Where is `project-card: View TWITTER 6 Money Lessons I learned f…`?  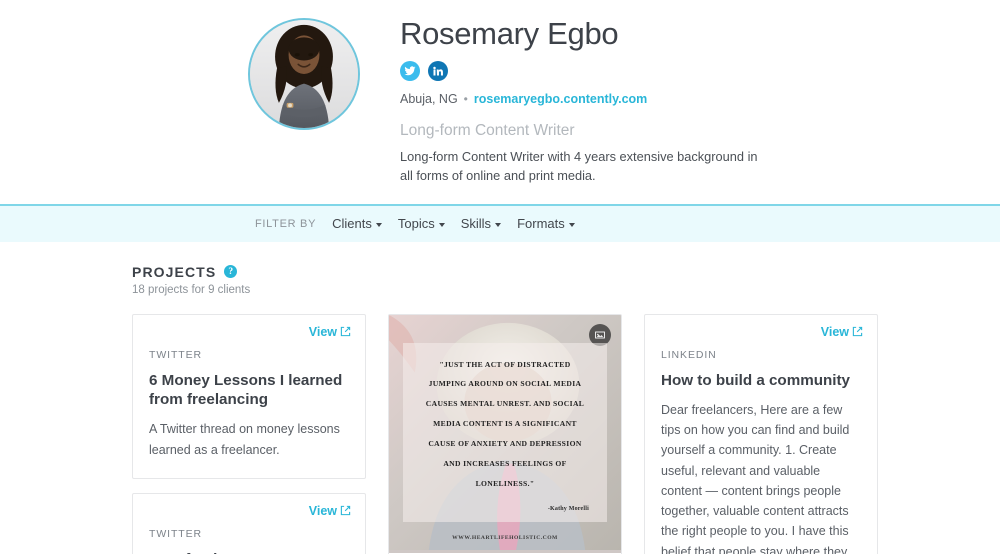
project-card: View TWITTER 6 Money Lessons I learned f… is located at coordinates (249, 396).